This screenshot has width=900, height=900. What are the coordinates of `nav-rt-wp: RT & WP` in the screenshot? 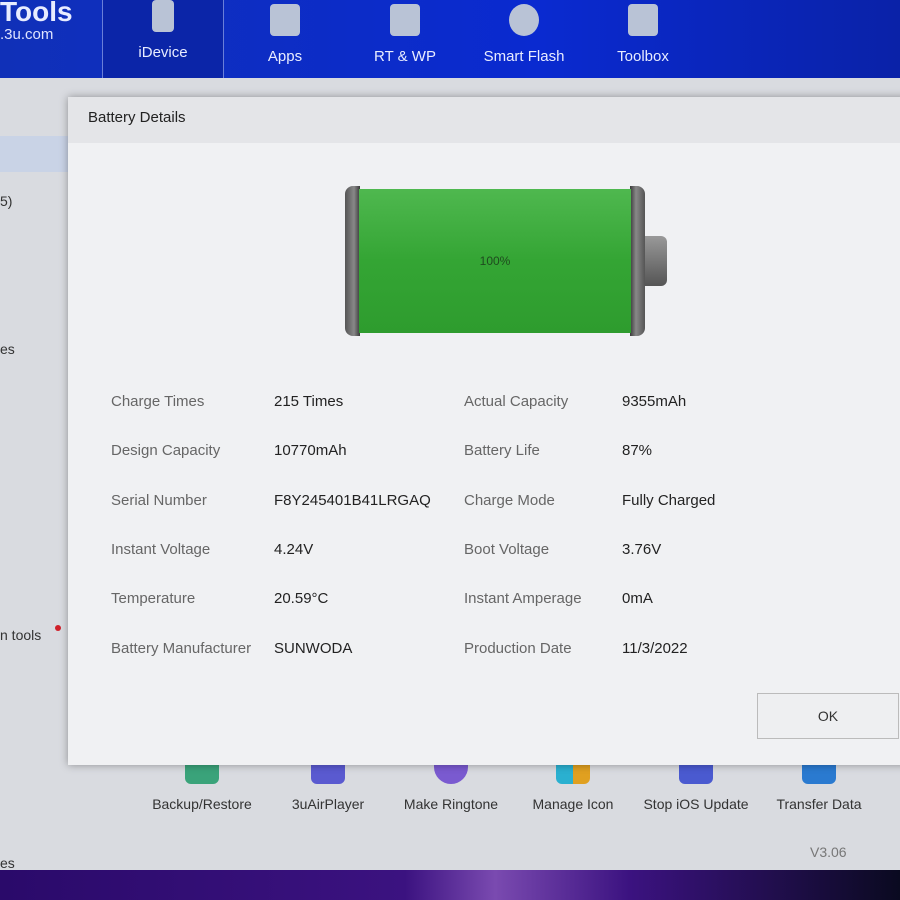 It's located at (405, 39).